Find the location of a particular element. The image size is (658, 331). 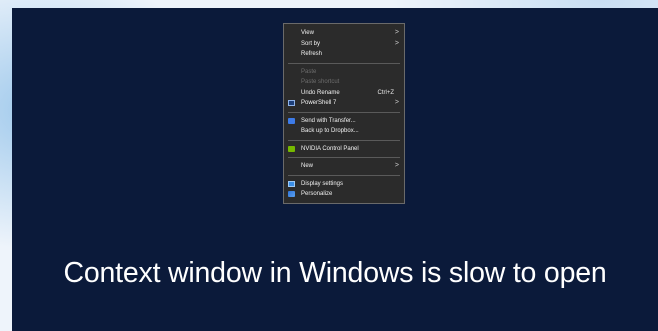

powershell-icon is located at coordinates (291, 103).